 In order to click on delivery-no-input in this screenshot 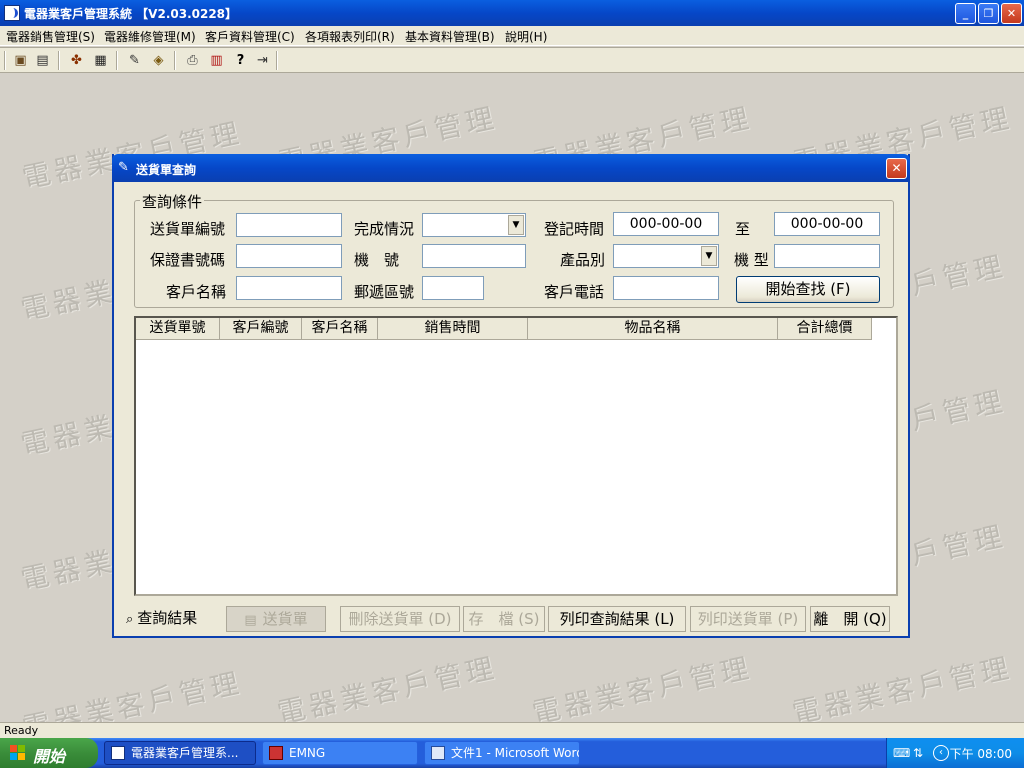, I will do `click(289, 225)`.